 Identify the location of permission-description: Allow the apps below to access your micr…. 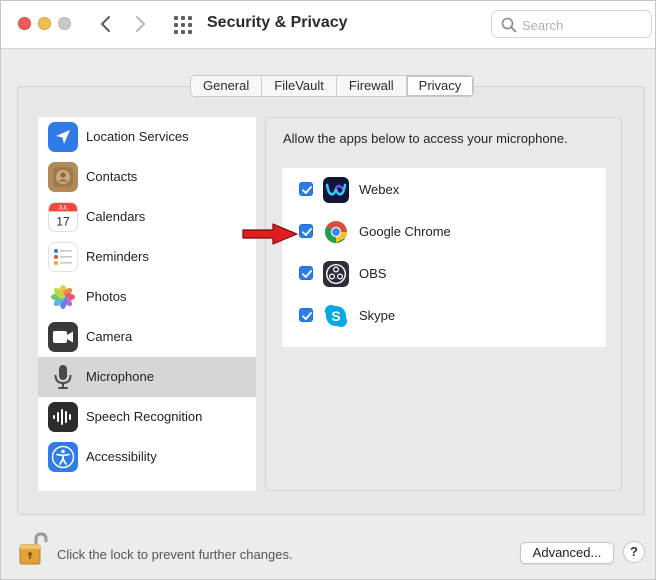
(425, 138).